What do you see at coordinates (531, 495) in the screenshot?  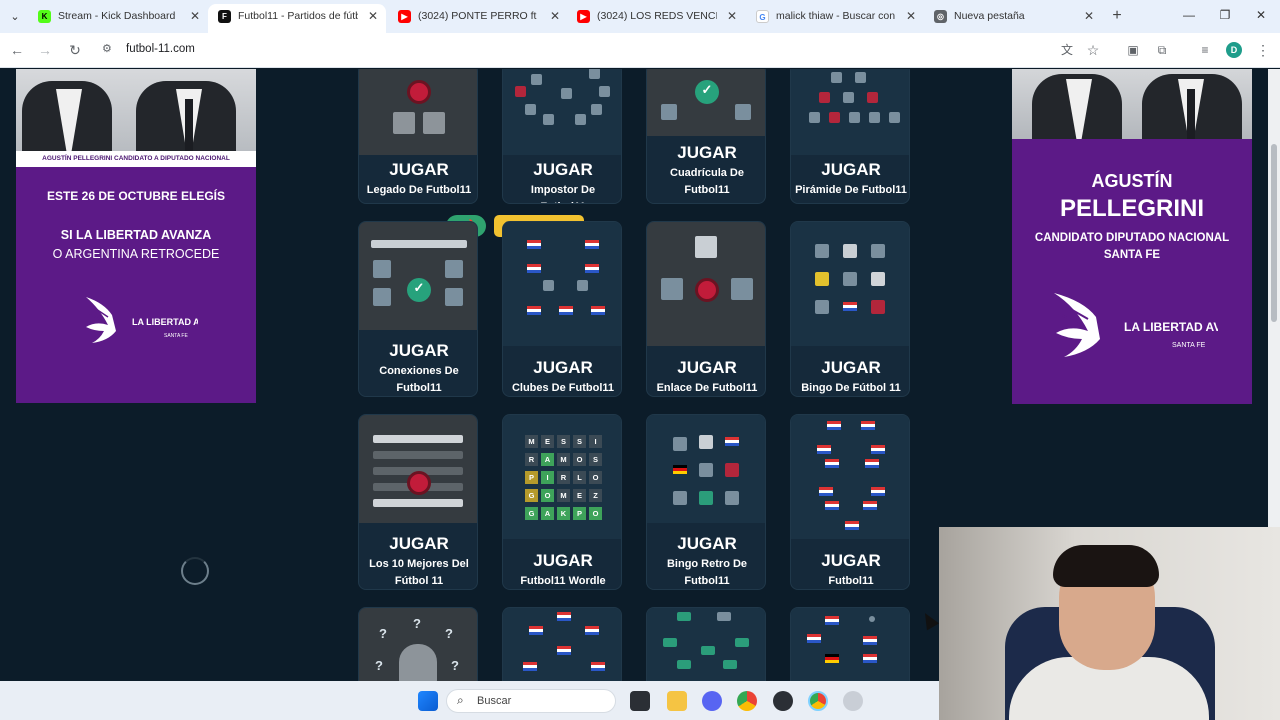 I see `wordle-cell: G` at bounding box center [531, 495].